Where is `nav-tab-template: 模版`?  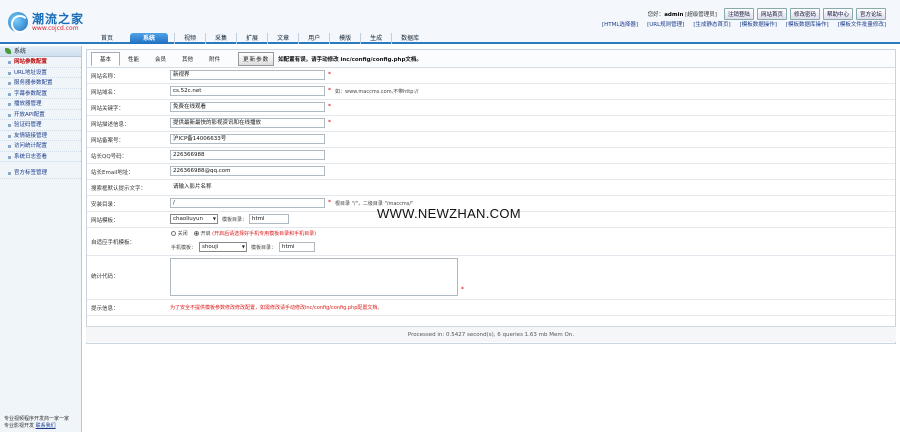 nav-tab-template: 模版 is located at coordinates (344, 38).